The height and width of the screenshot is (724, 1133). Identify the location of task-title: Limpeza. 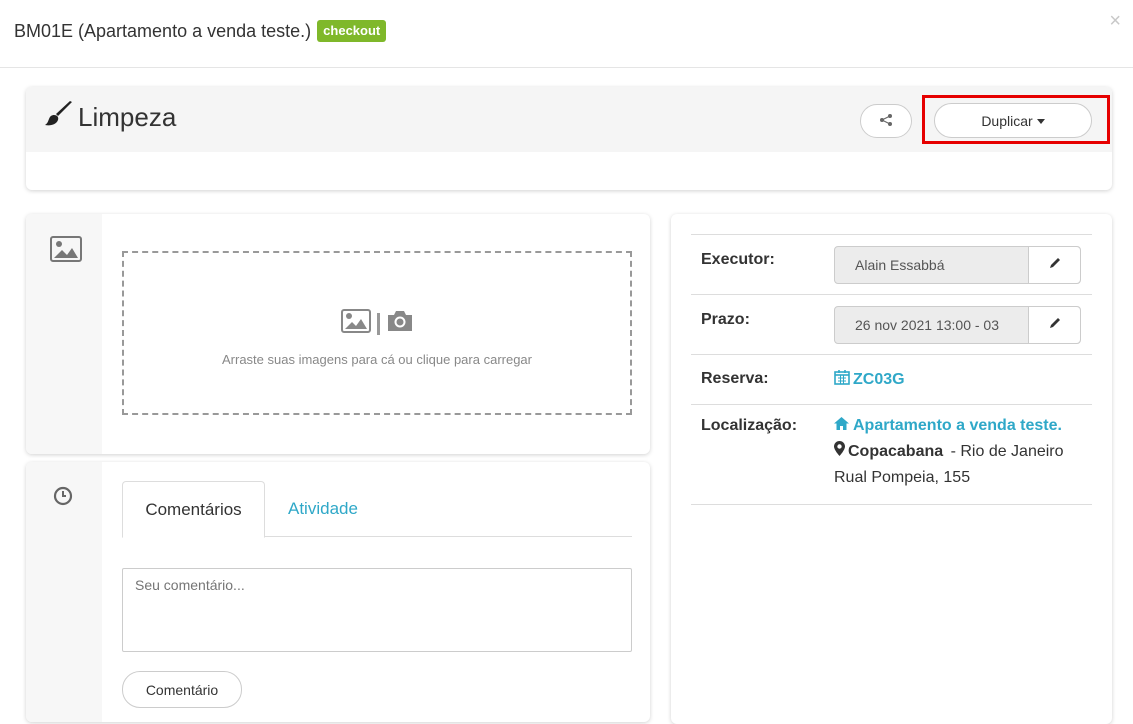
(110, 117).